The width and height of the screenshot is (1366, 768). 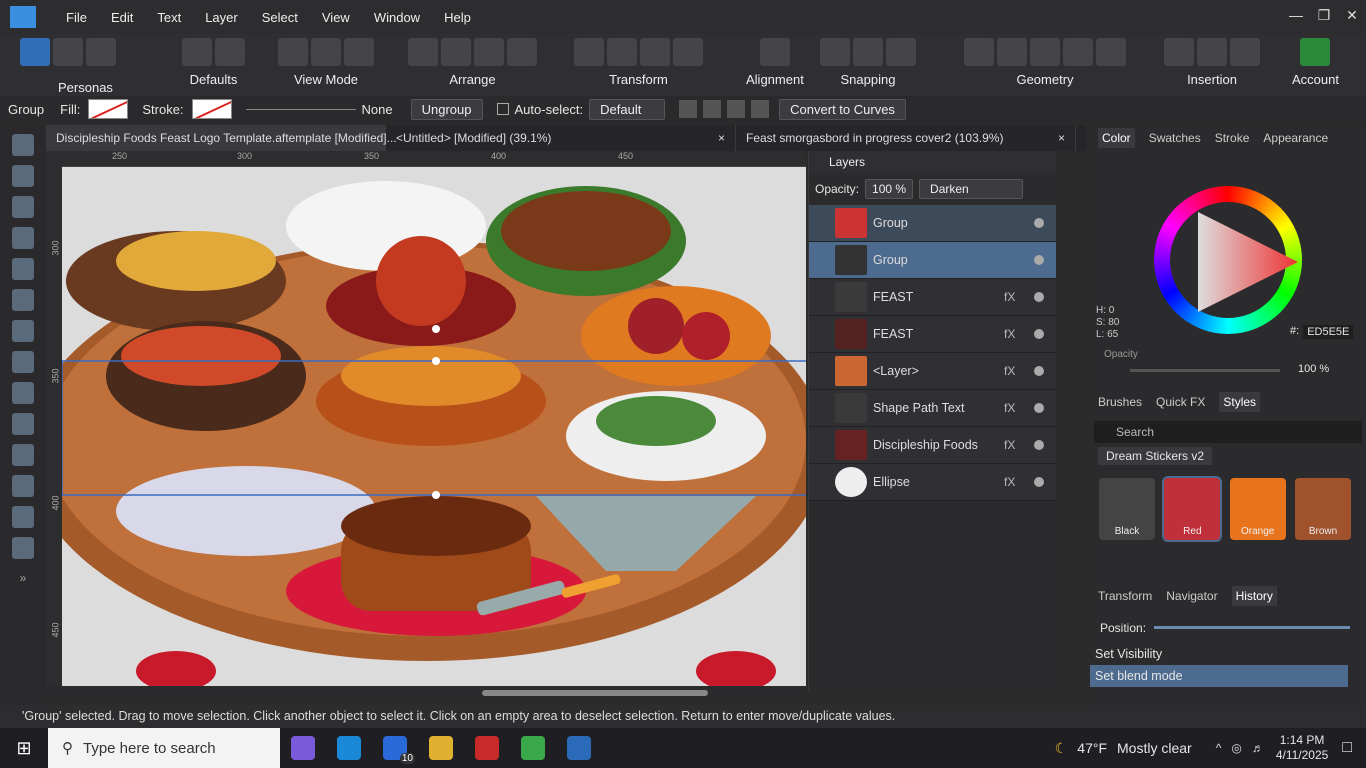 I want to click on snap-2-icon, so click(x=868, y=52).